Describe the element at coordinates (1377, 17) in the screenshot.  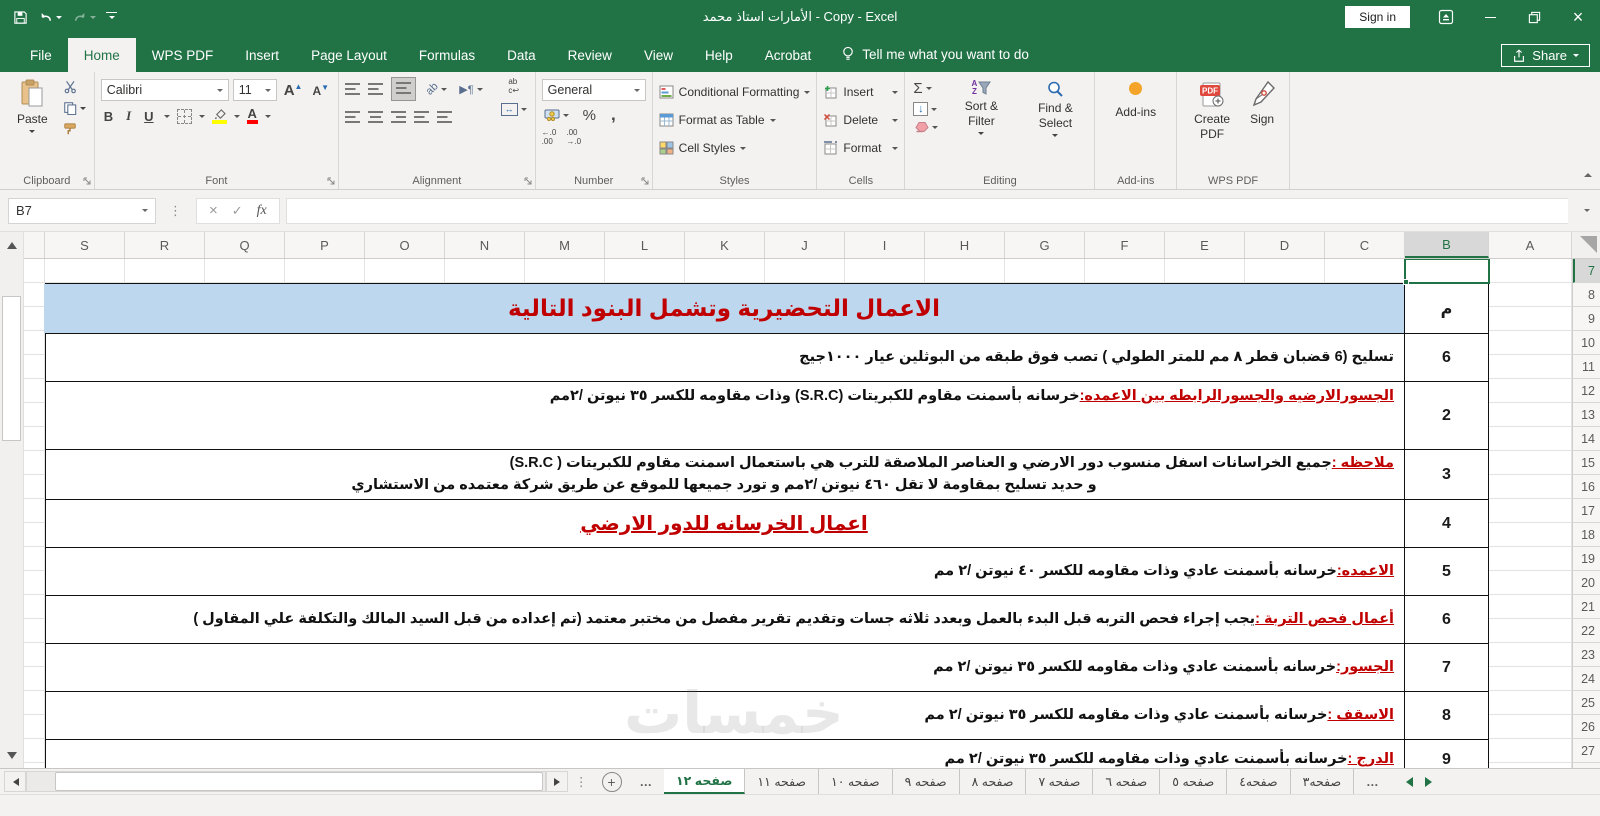
I see `sign-in-button: Sign in` at that location.